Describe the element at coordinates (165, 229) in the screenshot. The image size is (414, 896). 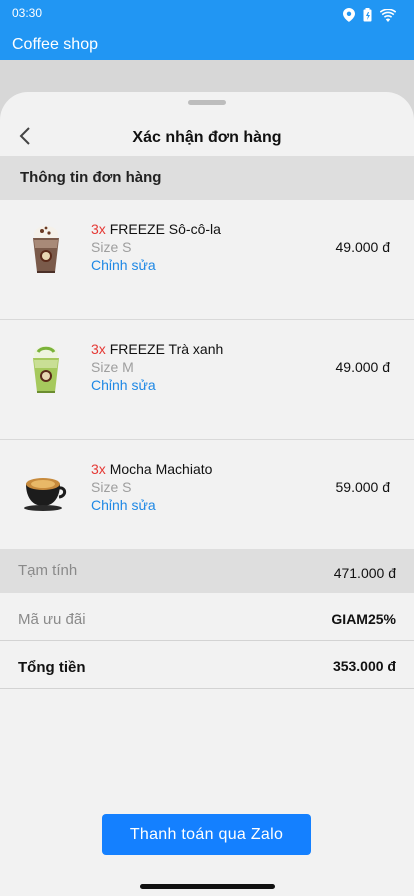
I see `item-name: FREEZE Sô-cô-la` at that location.